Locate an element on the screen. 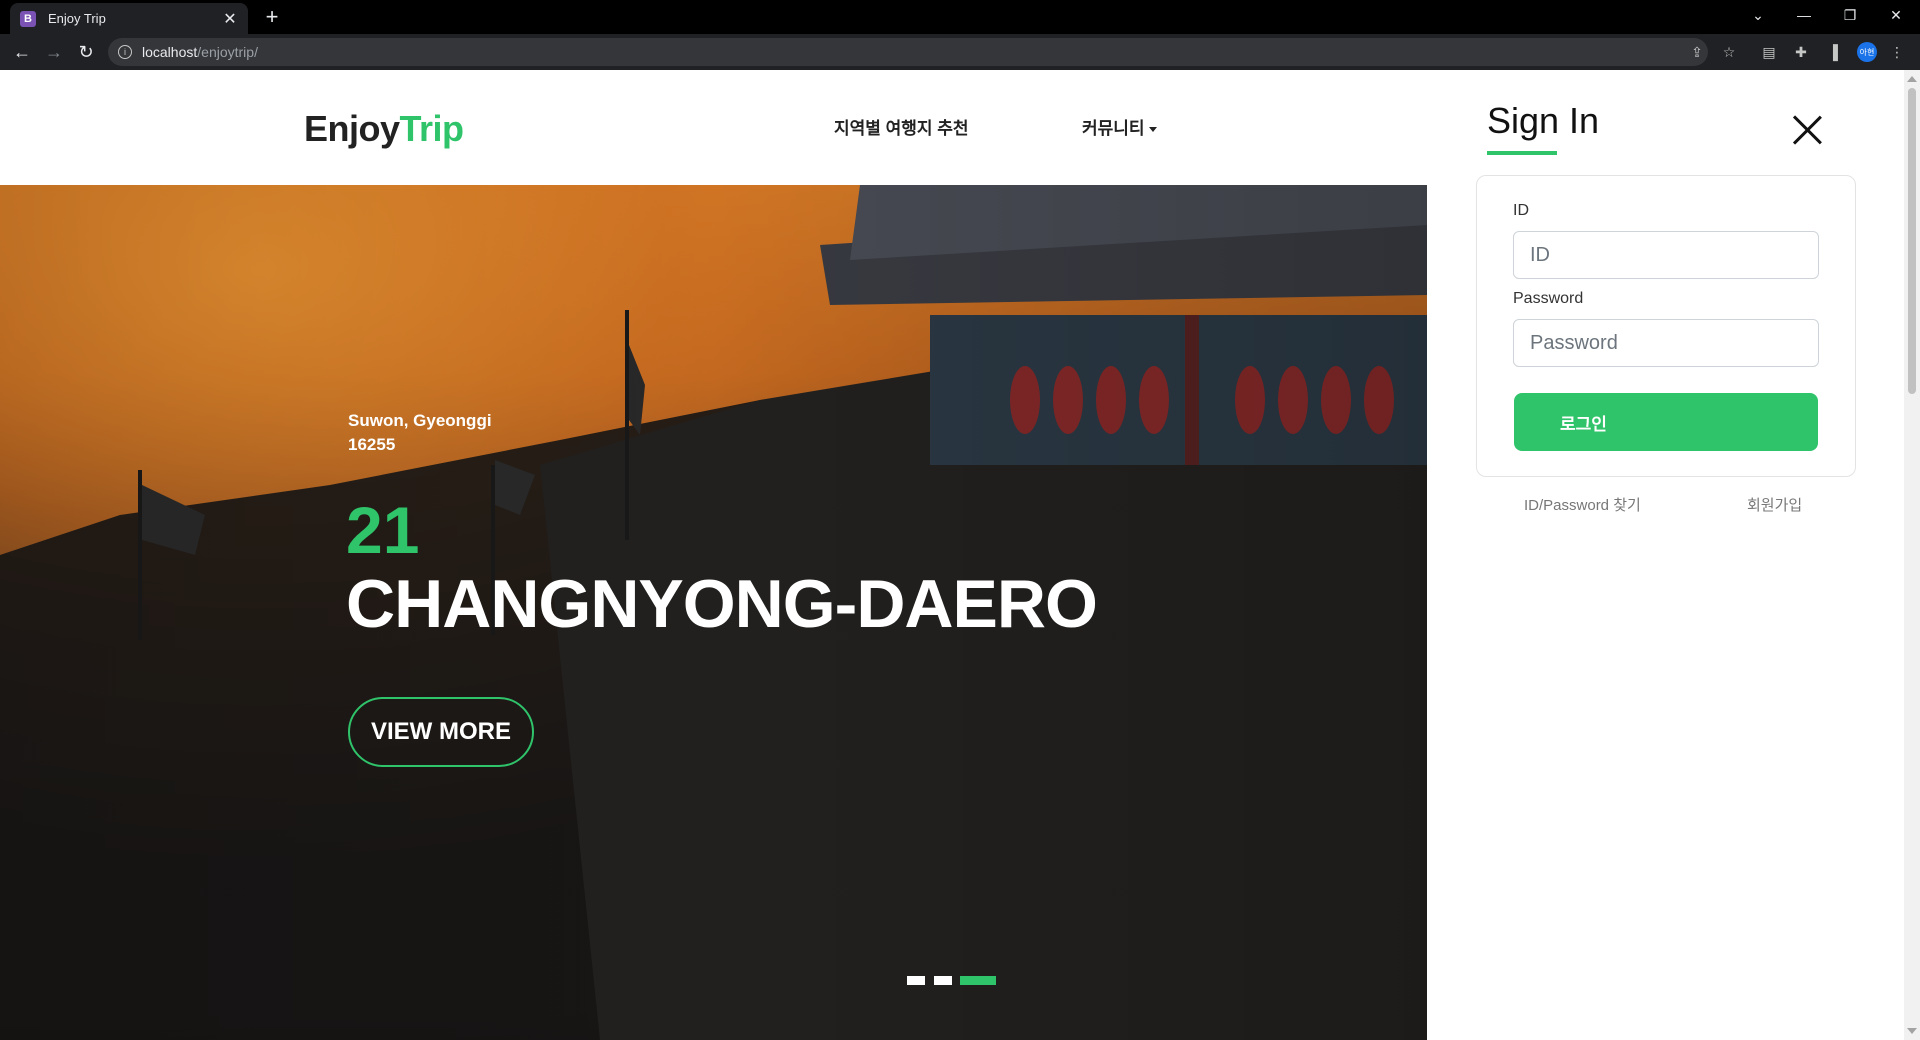 The image size is (1920, 1040). login-button: 로그인 is located at coordinates (1666, 422).